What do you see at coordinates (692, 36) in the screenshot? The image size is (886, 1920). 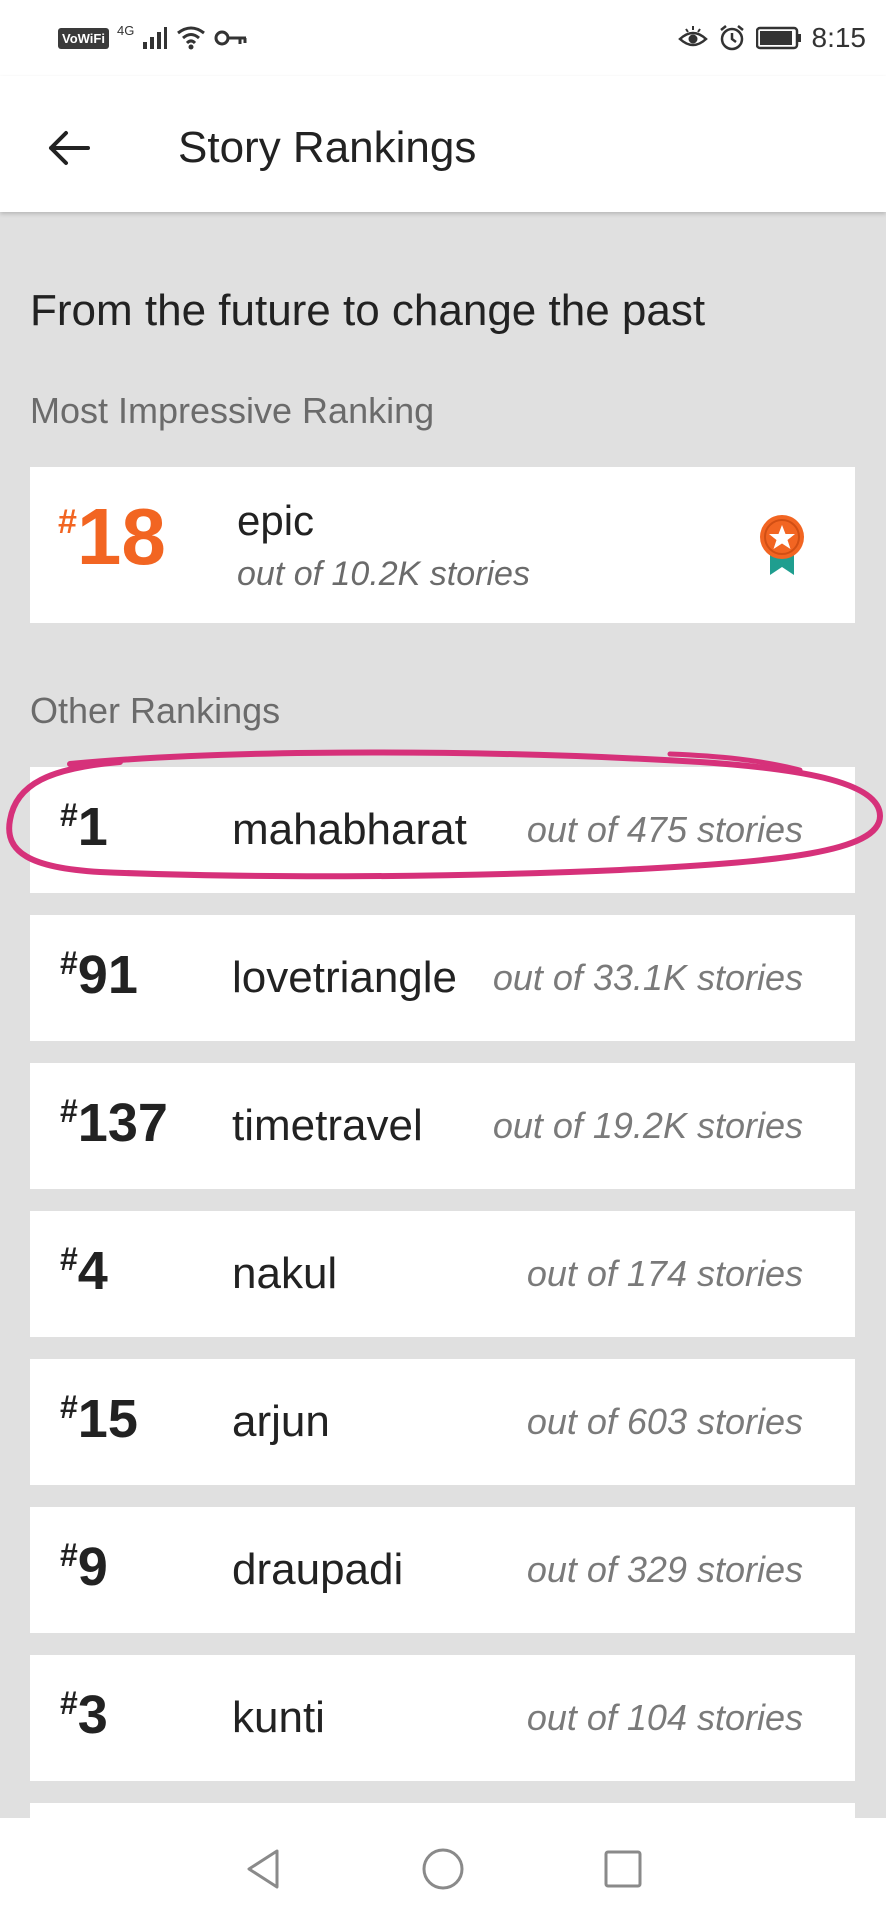 I see `eye-comfort-icon` at bounding box center [692, 36].